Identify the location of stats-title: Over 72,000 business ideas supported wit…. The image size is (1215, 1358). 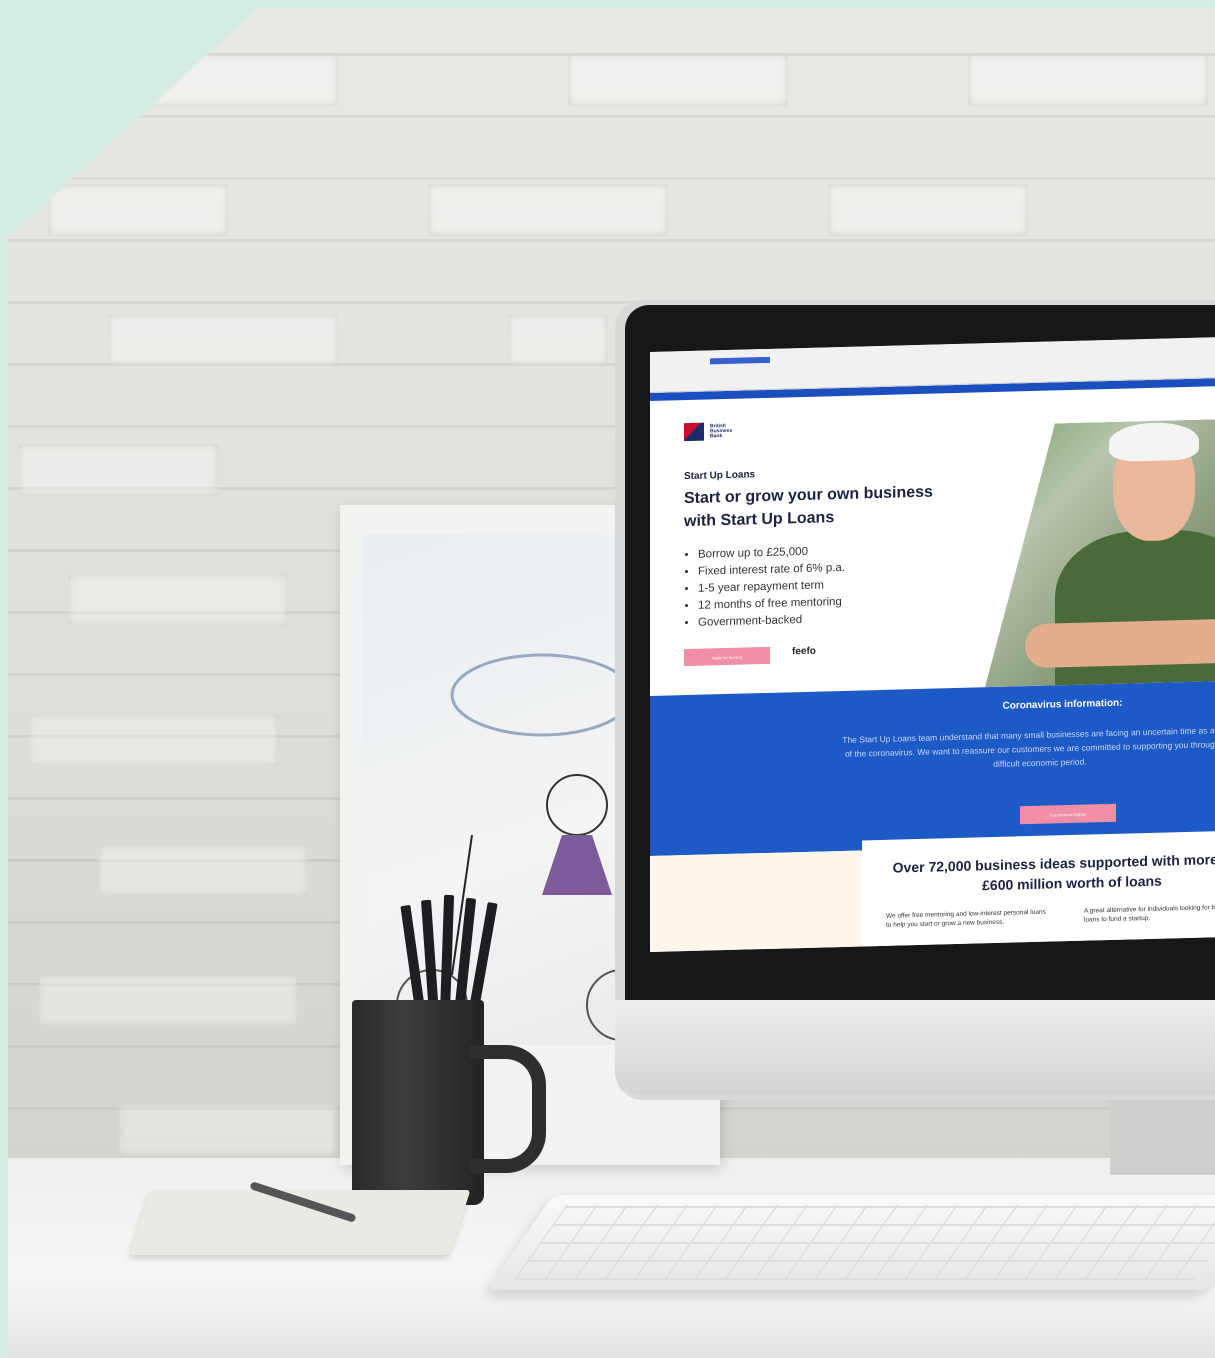
(1053, 872).